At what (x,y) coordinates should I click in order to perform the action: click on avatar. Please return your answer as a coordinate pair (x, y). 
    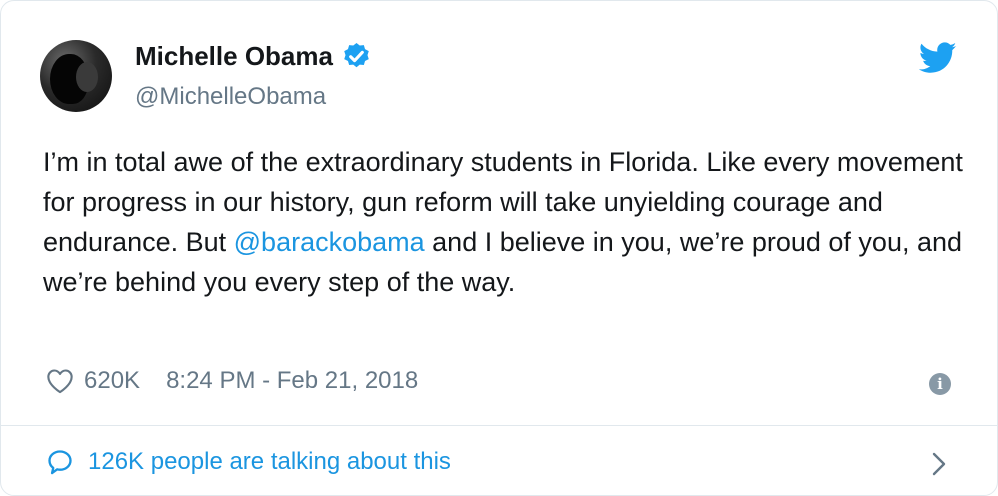
    Looking at the image, I should click on (76, 76).